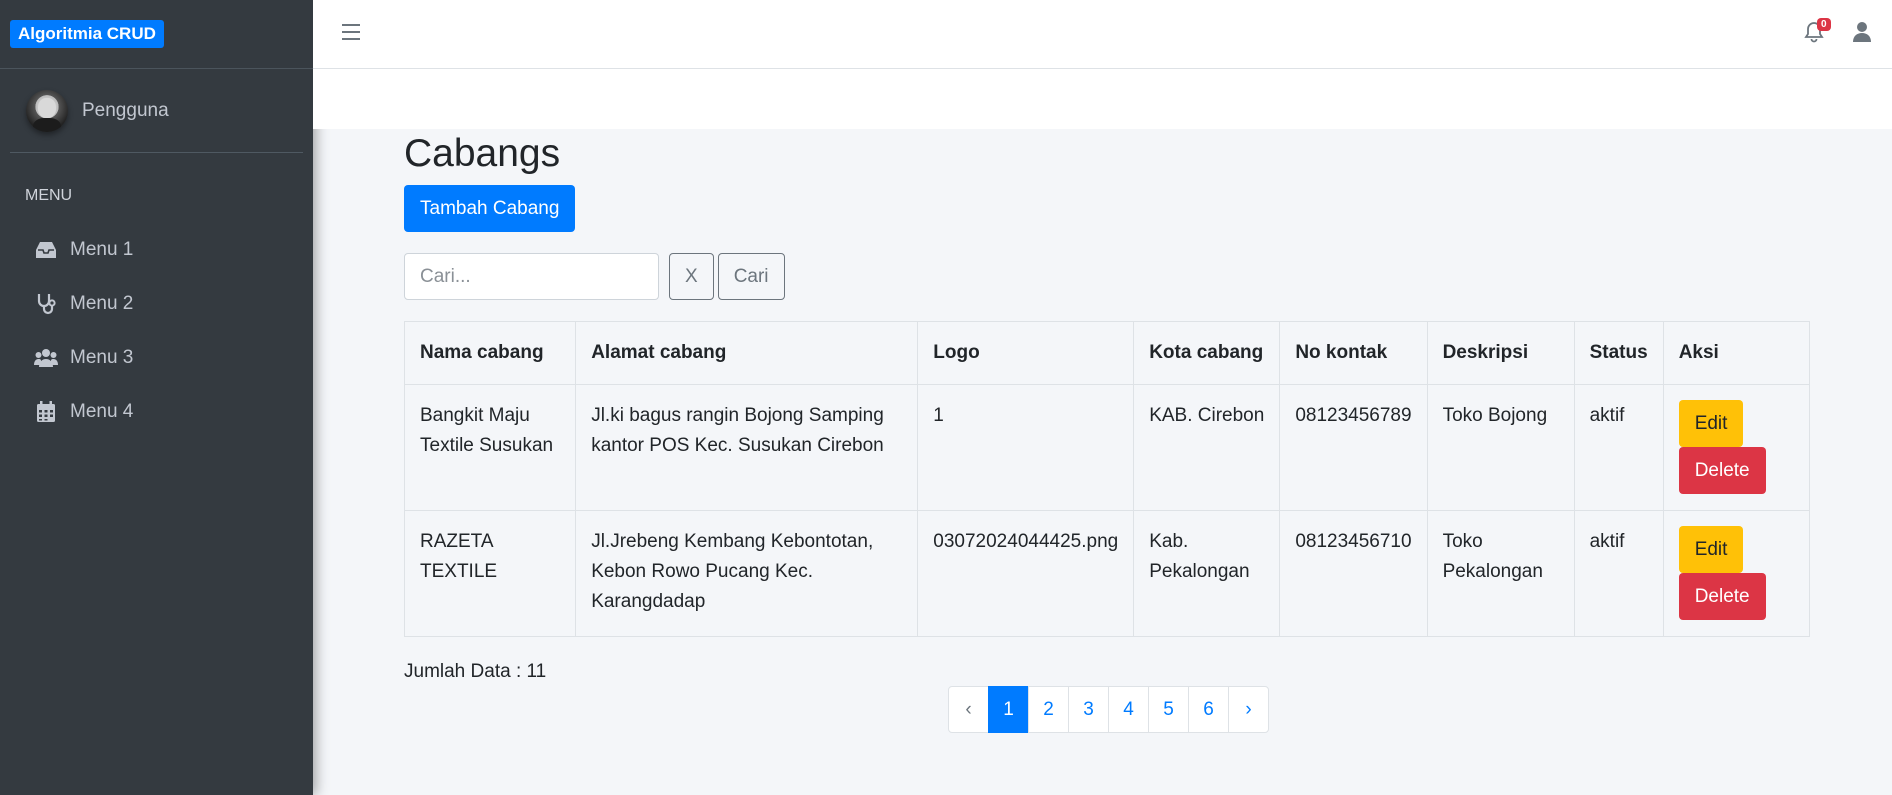 Image resolution: width=1892 pixels, height=795 pixels. What do you see at coordinates (87, 34) in the screenshot?
I see `brand-link: Algoritmia CRUD` at bounding box center [87, 34].